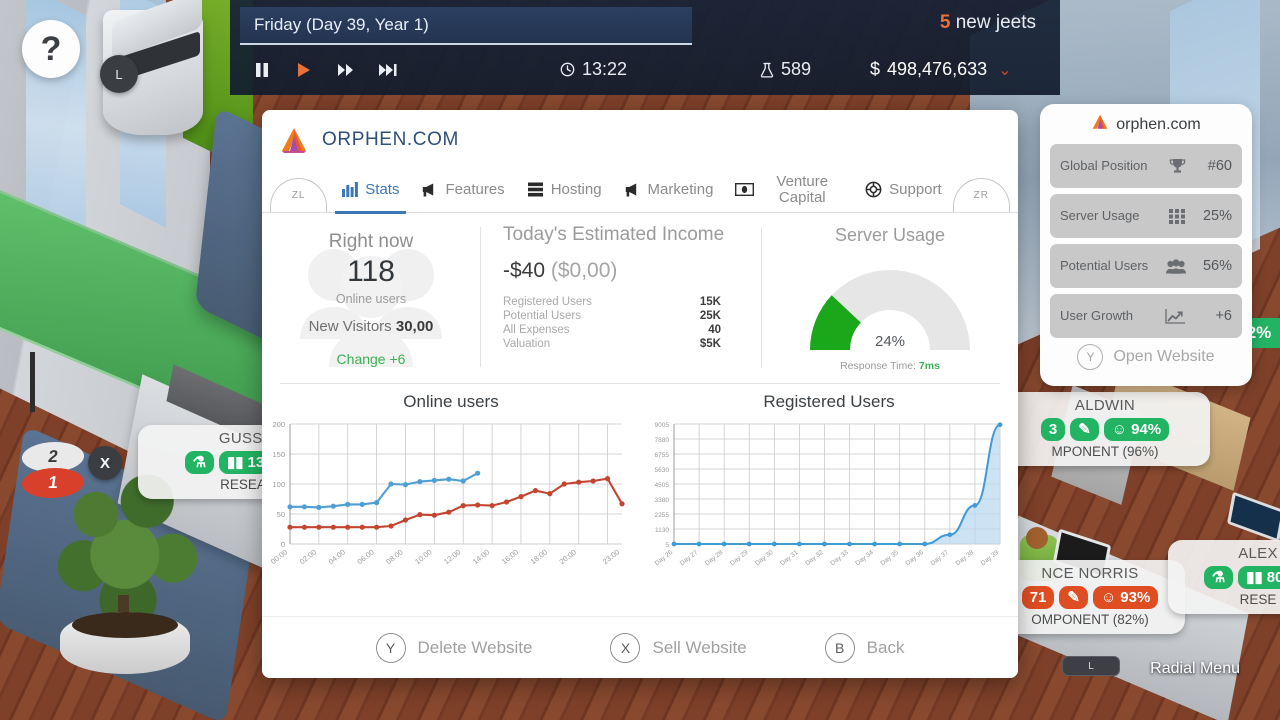  Describe the element at coordinates (1176, 266) in the screenshot. I see `users-icon` at that location.